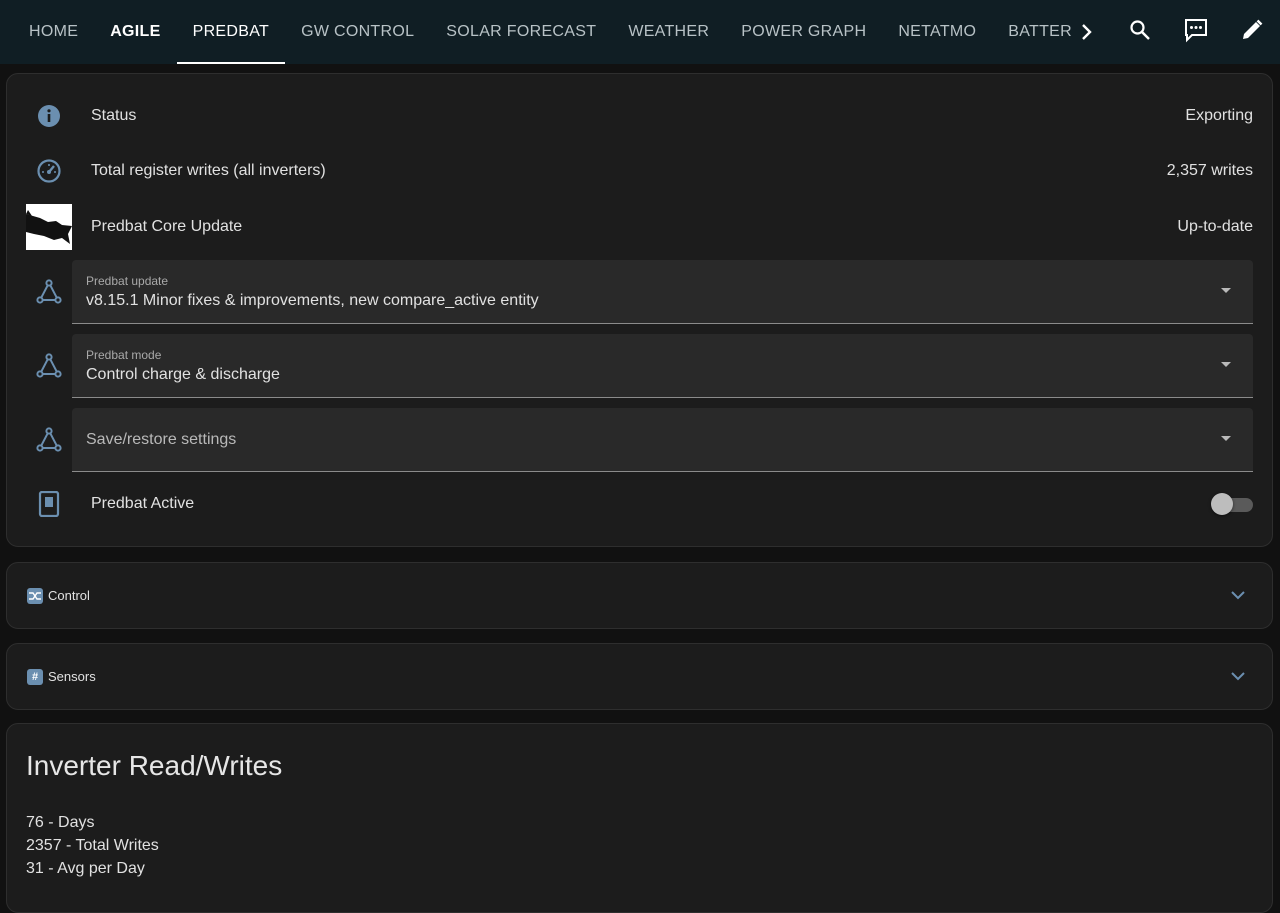  Describe the element at coordinates (208, 170) in the screenshot. I see `register-writes-label: Total register writes (all inverters)` at that location.